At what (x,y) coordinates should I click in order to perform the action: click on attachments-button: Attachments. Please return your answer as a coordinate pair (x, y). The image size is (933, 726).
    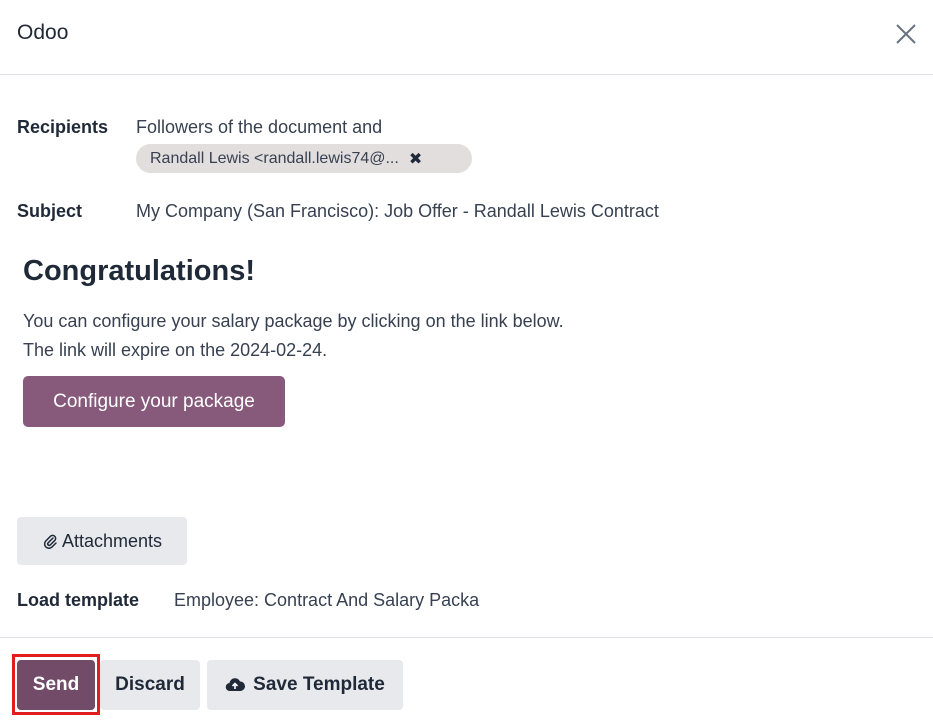
    Looking at the image, I should click on (102, 541).